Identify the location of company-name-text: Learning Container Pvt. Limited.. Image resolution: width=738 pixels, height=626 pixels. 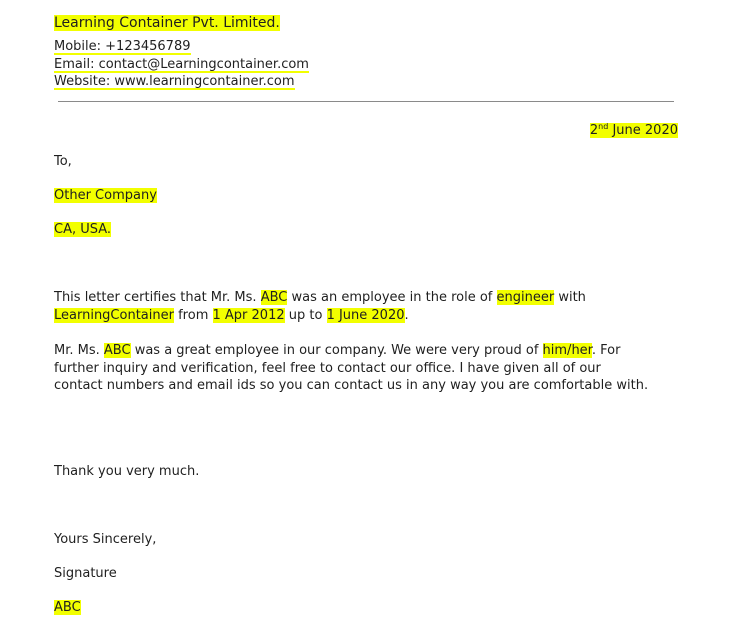
(167, 23).